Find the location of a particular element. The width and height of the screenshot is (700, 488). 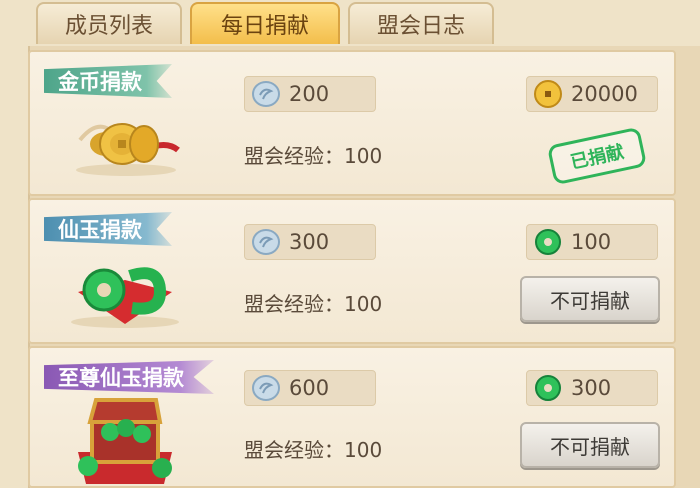

treasure-chest-art-icon is located at coordinates (125, 441).